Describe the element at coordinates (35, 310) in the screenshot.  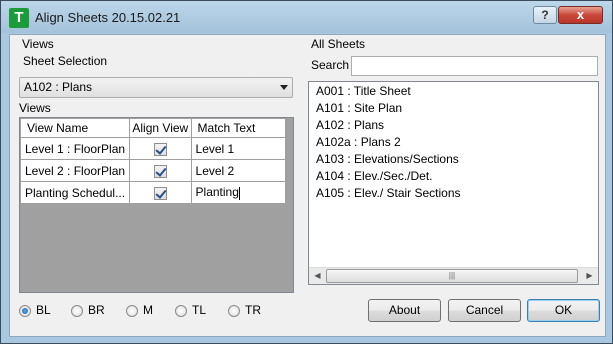
I see `radio-bl: BL` at that location.